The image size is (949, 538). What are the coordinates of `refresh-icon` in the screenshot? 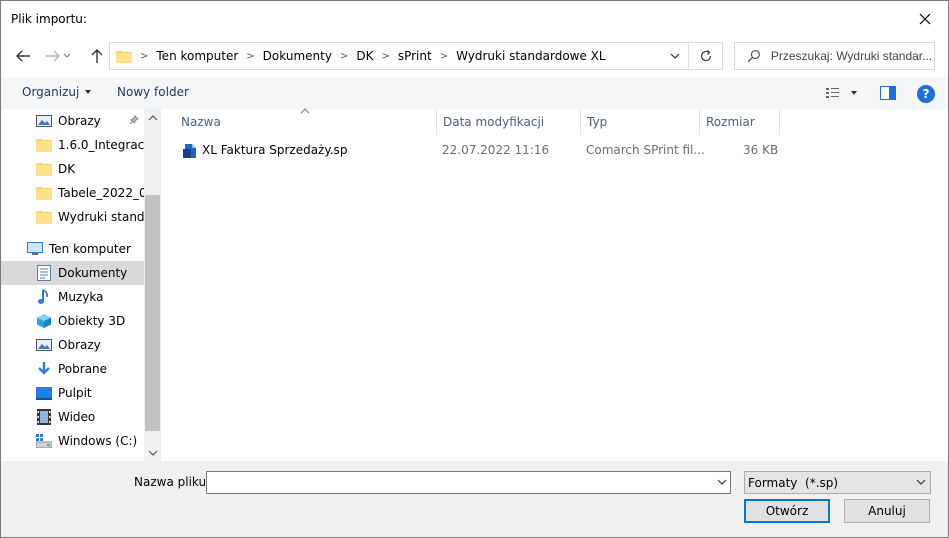 It's located at (705, 55).